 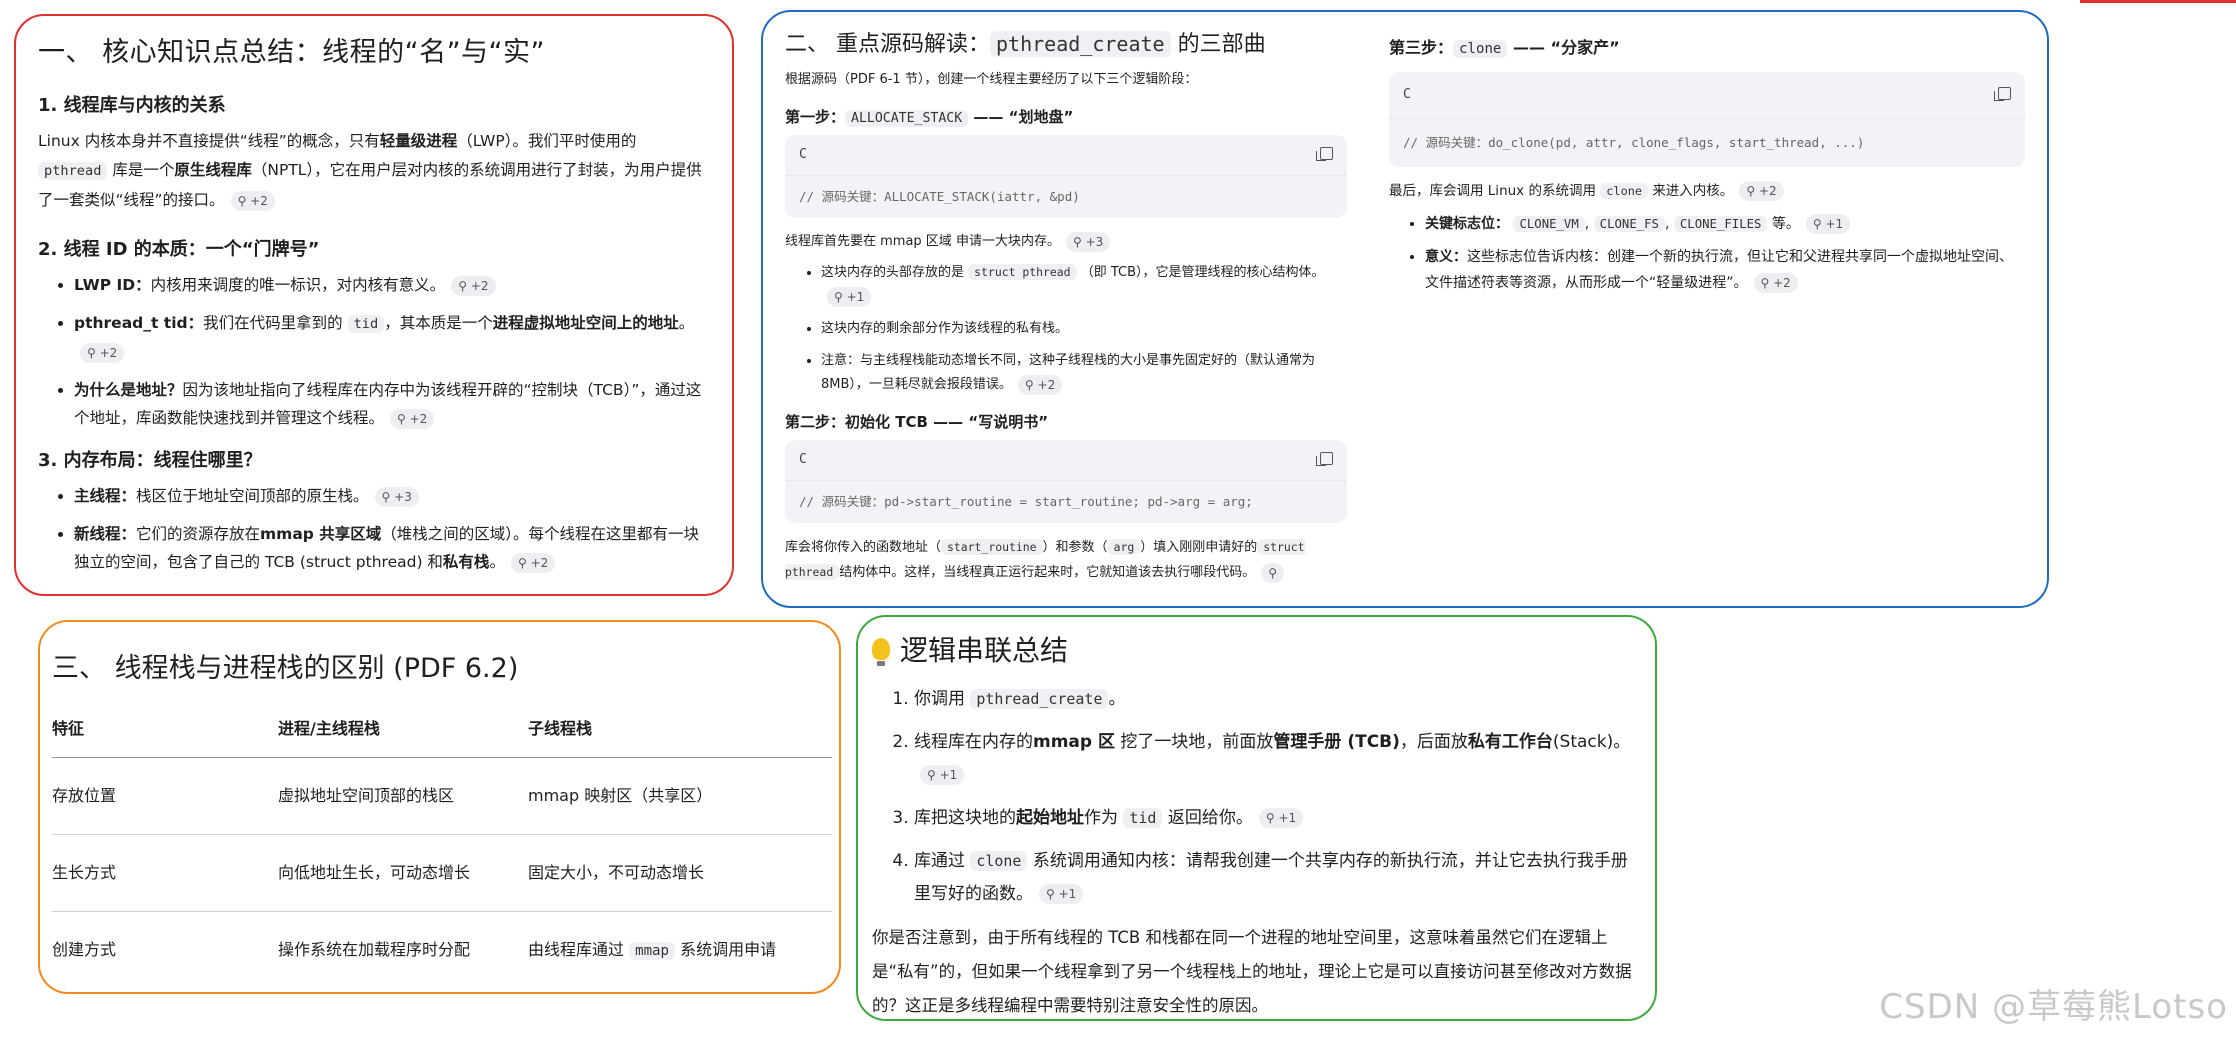 I want to click on table-cell: 操作系统在加载程序时分配, so click(x=374, y=949).